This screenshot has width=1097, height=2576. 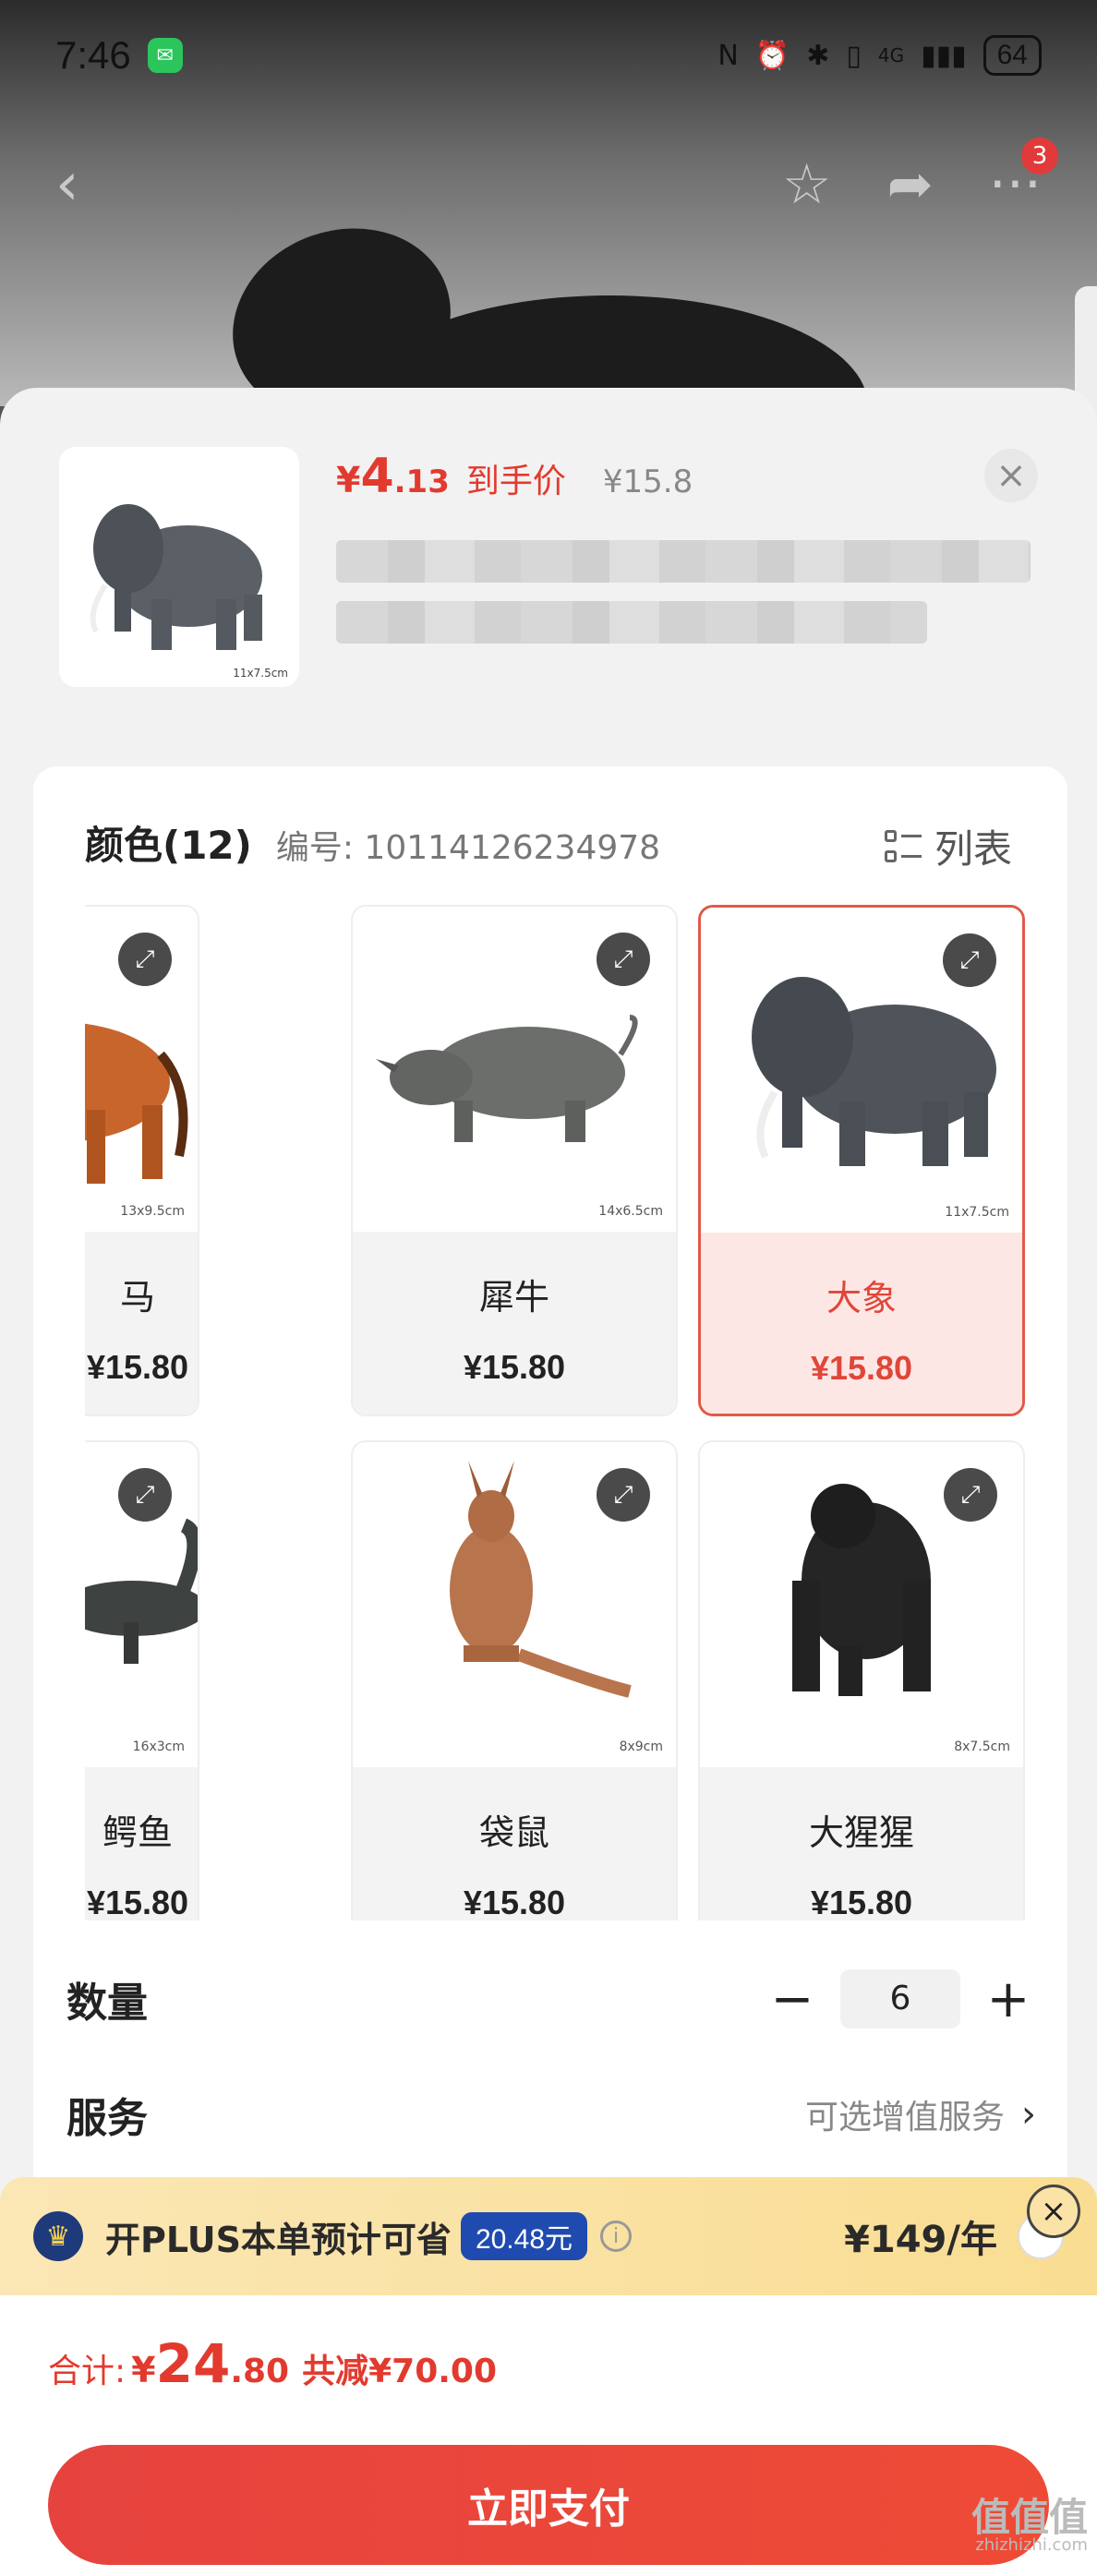 I want to click on signal-icon: ▮▮▮, so click(x=944, y=55).